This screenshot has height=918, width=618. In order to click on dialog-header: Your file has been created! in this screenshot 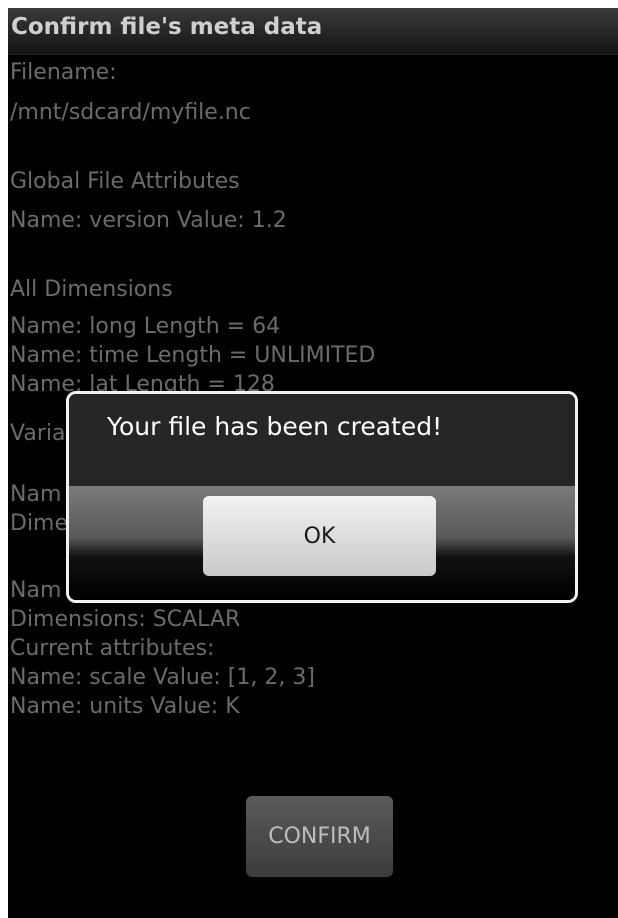, I will do `click(322, 440)`.